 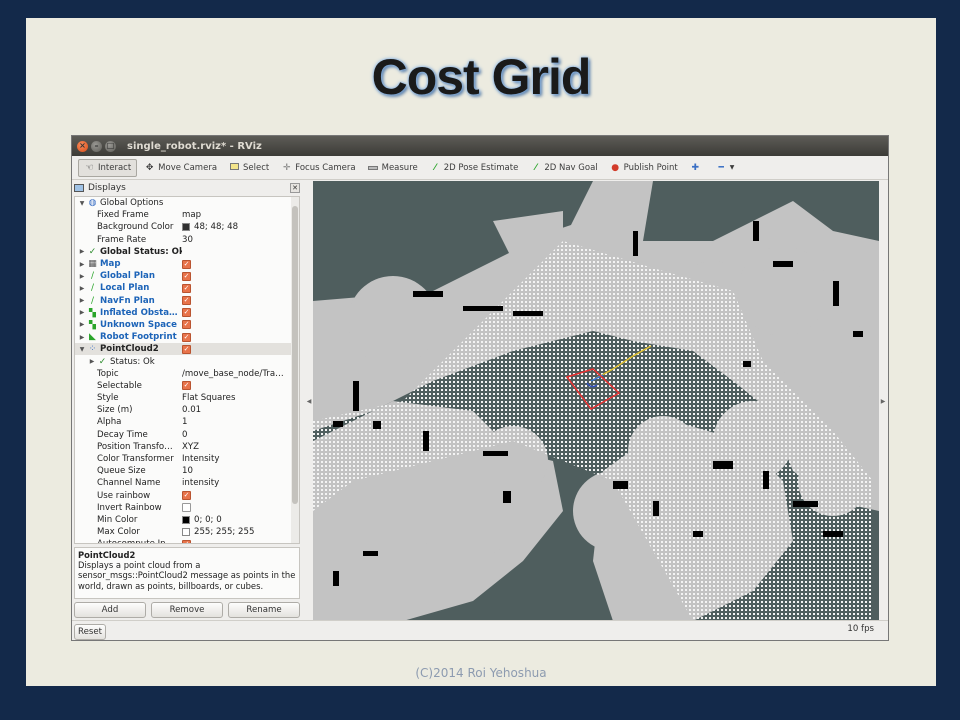 I want to click on display-row: Position Transfo… XYZ, so click(x=187, y=447).